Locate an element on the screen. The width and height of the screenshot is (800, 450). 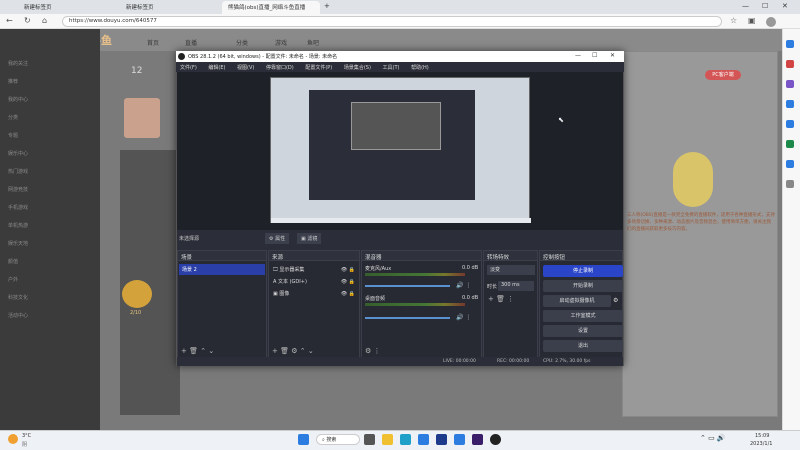
refresh-icon: ↻ is located at coordinates (27, 20).